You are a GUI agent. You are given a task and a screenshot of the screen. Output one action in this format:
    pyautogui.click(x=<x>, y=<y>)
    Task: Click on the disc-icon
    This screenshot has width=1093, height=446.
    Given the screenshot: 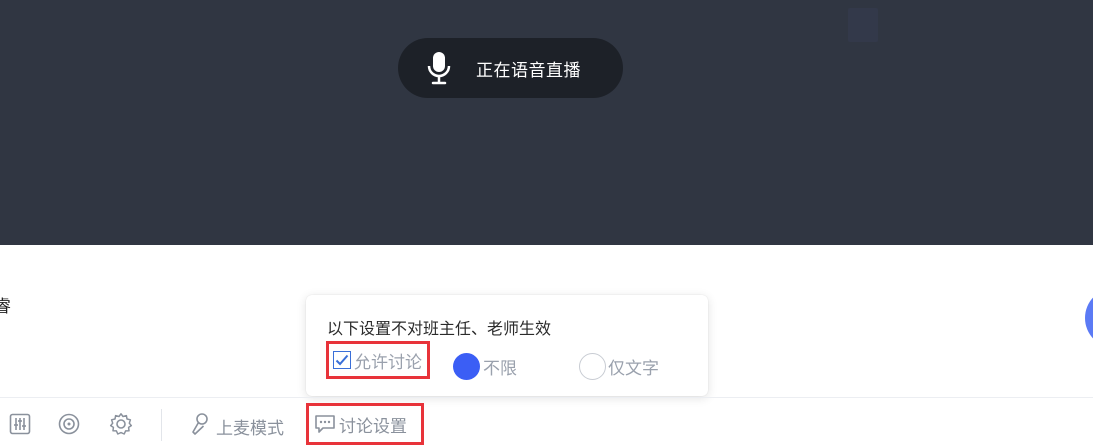 What is the action you would take?
    pyautogui.click(x=69, y=424)
    